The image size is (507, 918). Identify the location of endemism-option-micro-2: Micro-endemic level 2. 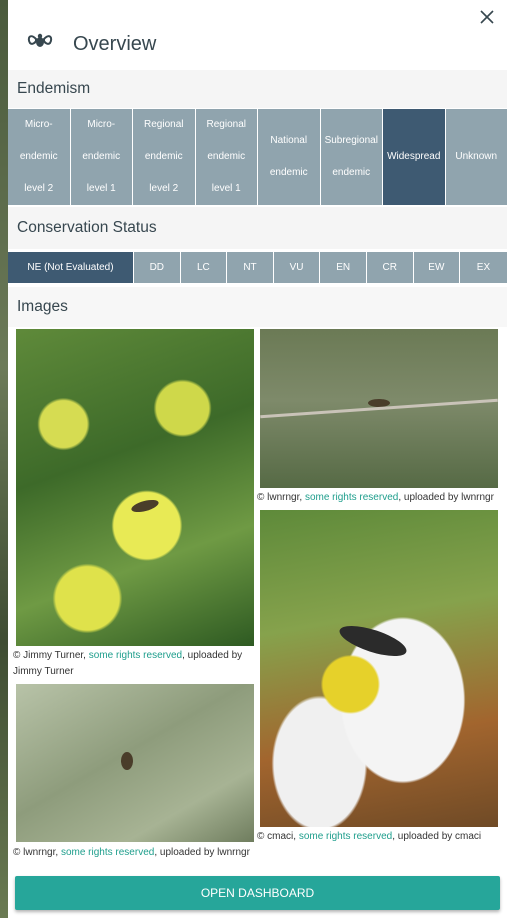
(39, 157).